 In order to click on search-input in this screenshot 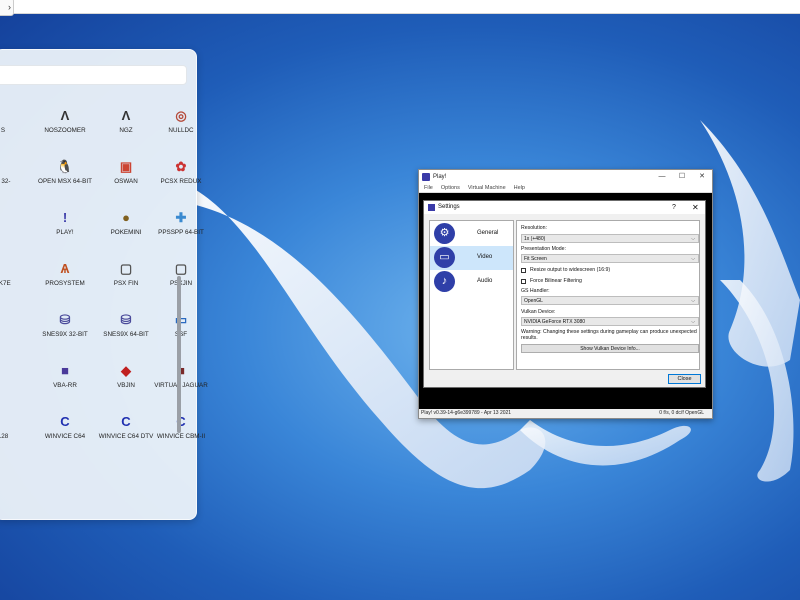, I will do `click(93, 75)`.